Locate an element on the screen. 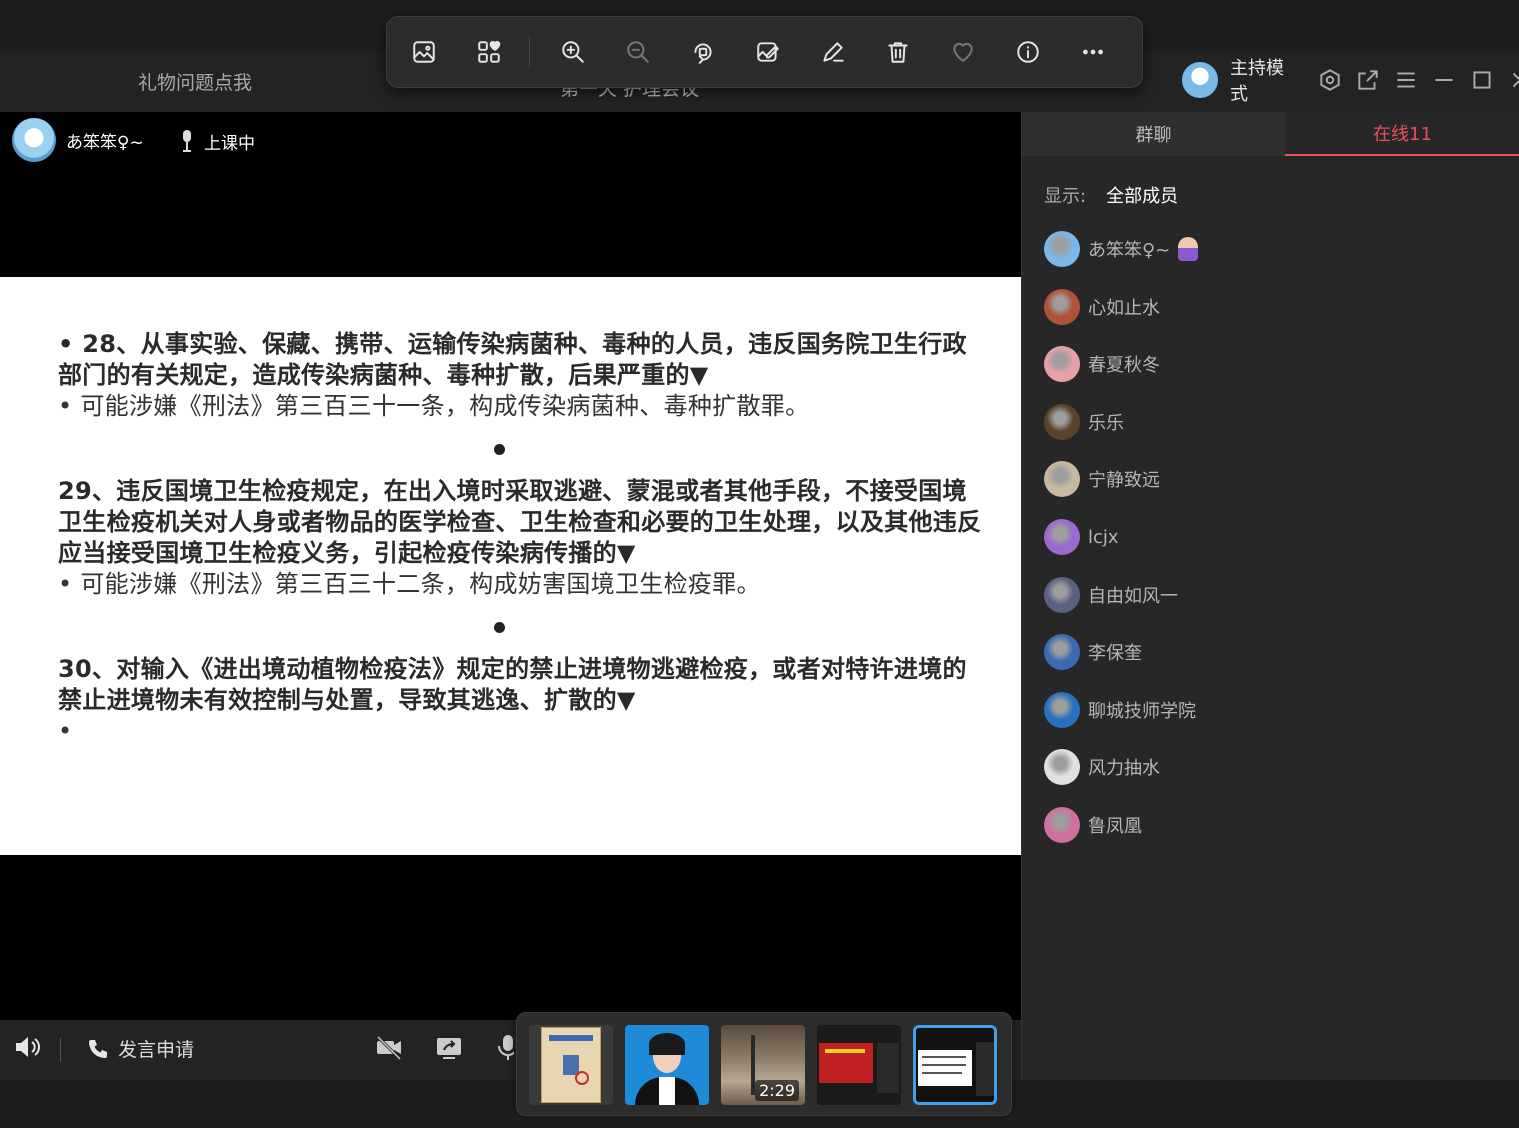  image-viewer-toolbar is located at coordinates (764, 52).